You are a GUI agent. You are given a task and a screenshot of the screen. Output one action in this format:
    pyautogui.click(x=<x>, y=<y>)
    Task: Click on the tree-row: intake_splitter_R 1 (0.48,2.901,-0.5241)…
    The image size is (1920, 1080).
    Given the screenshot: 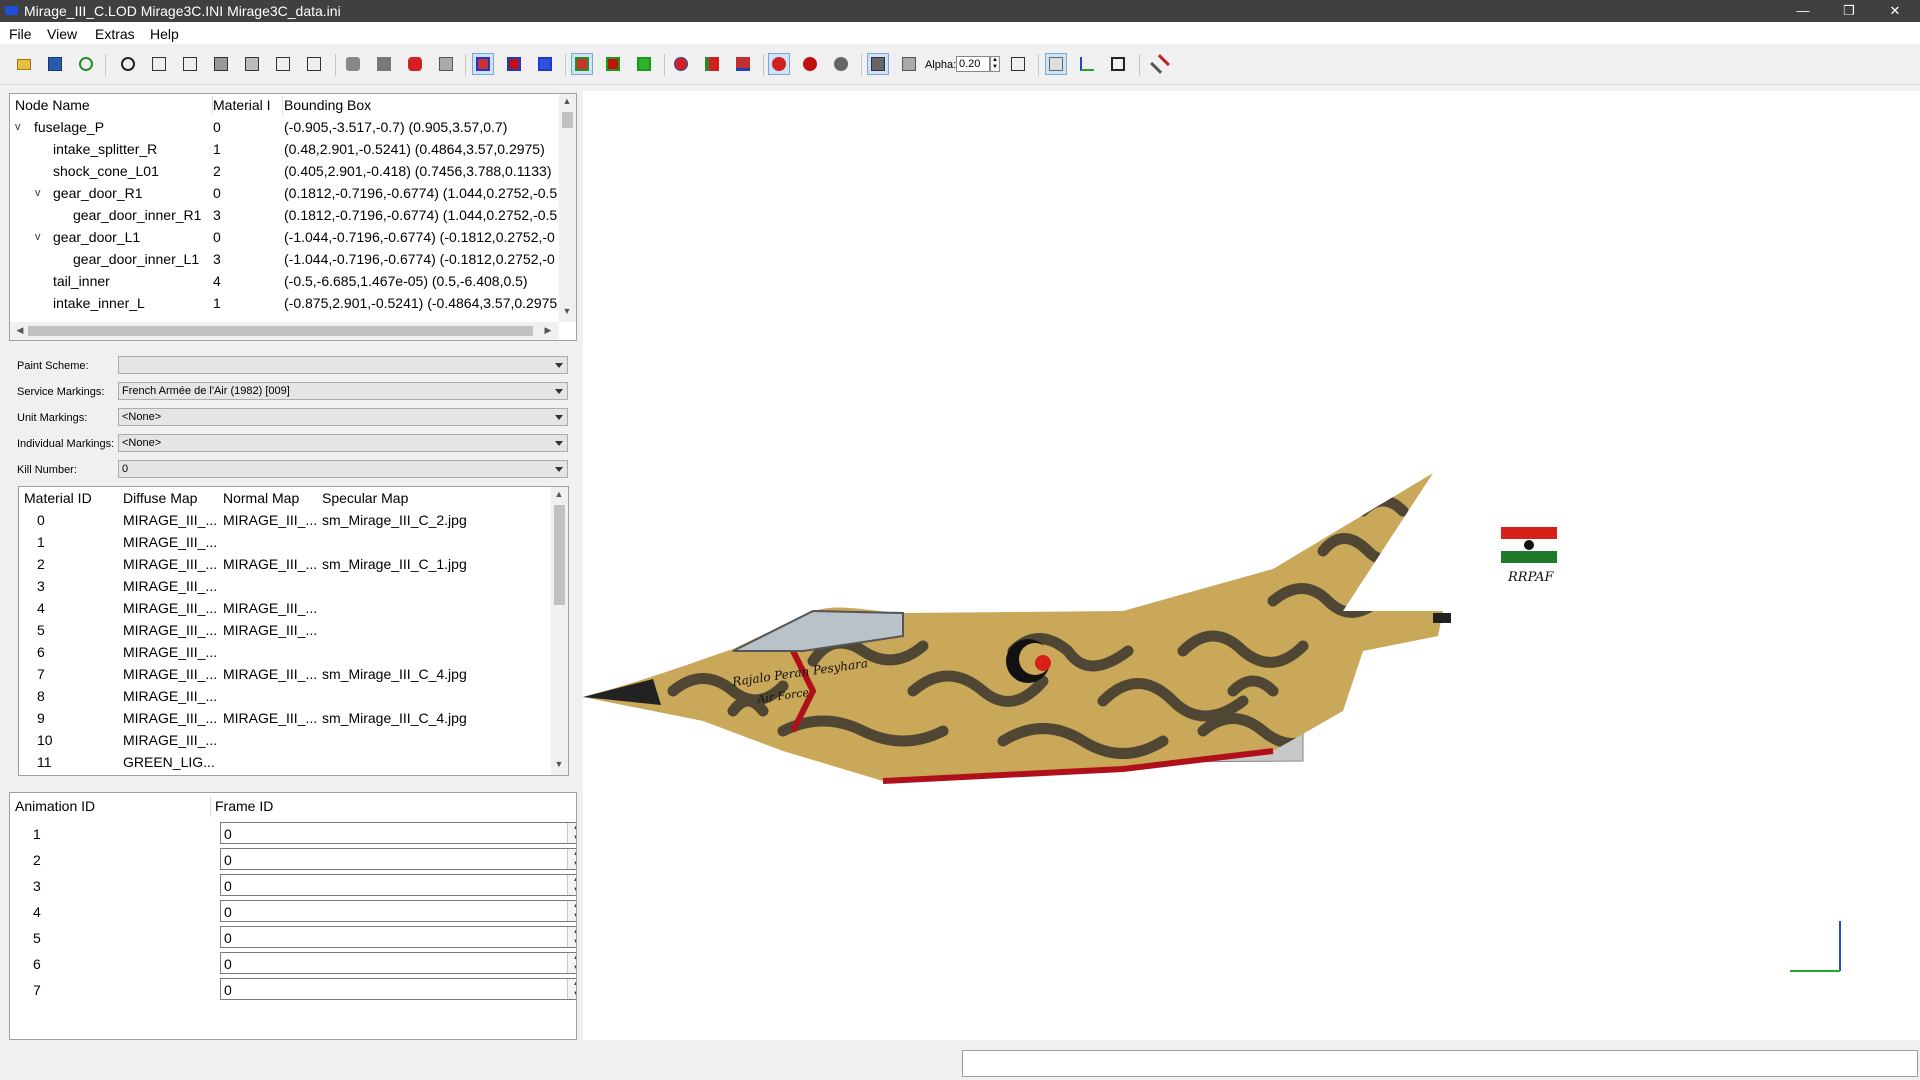 What is the action you would take?
    pyautogui.click(x=284, y=149)
    